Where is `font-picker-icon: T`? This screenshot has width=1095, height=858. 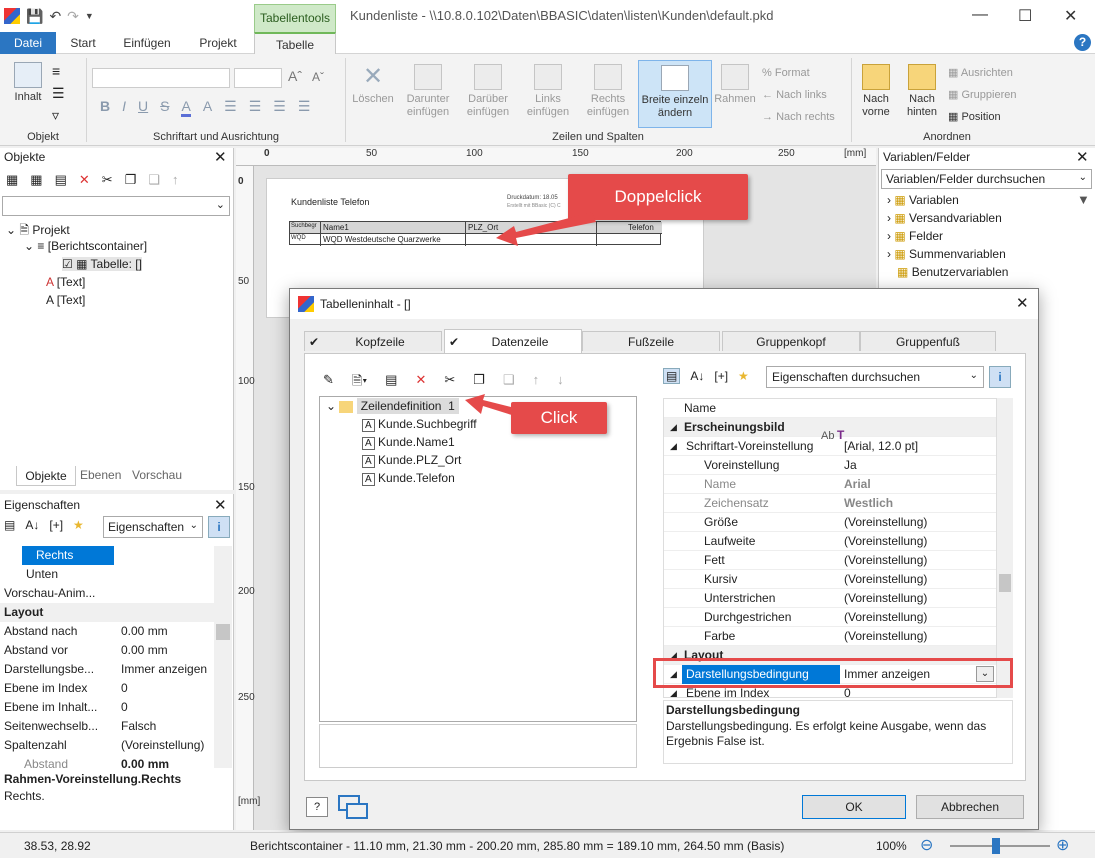 font-picker-icon: T is located at coordinates (840, 435).